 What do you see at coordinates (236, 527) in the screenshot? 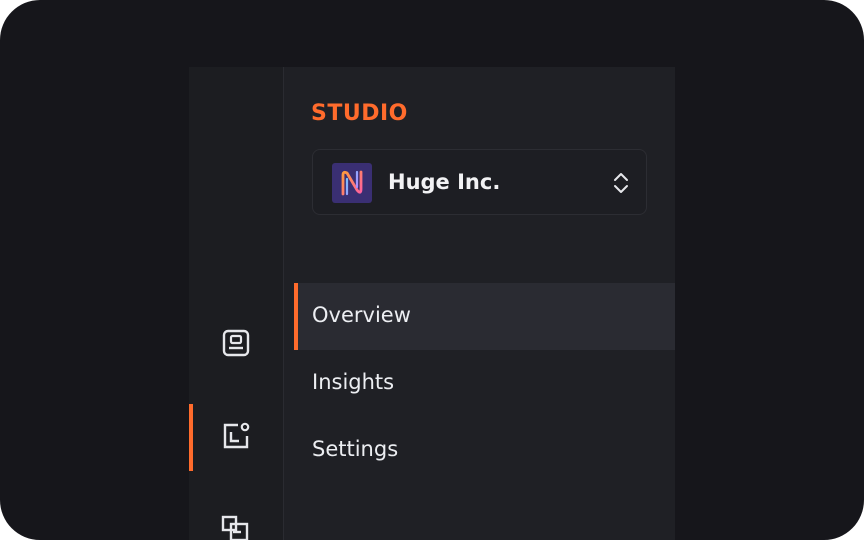
I see `layers-icon` at bounding box center [236, 527].